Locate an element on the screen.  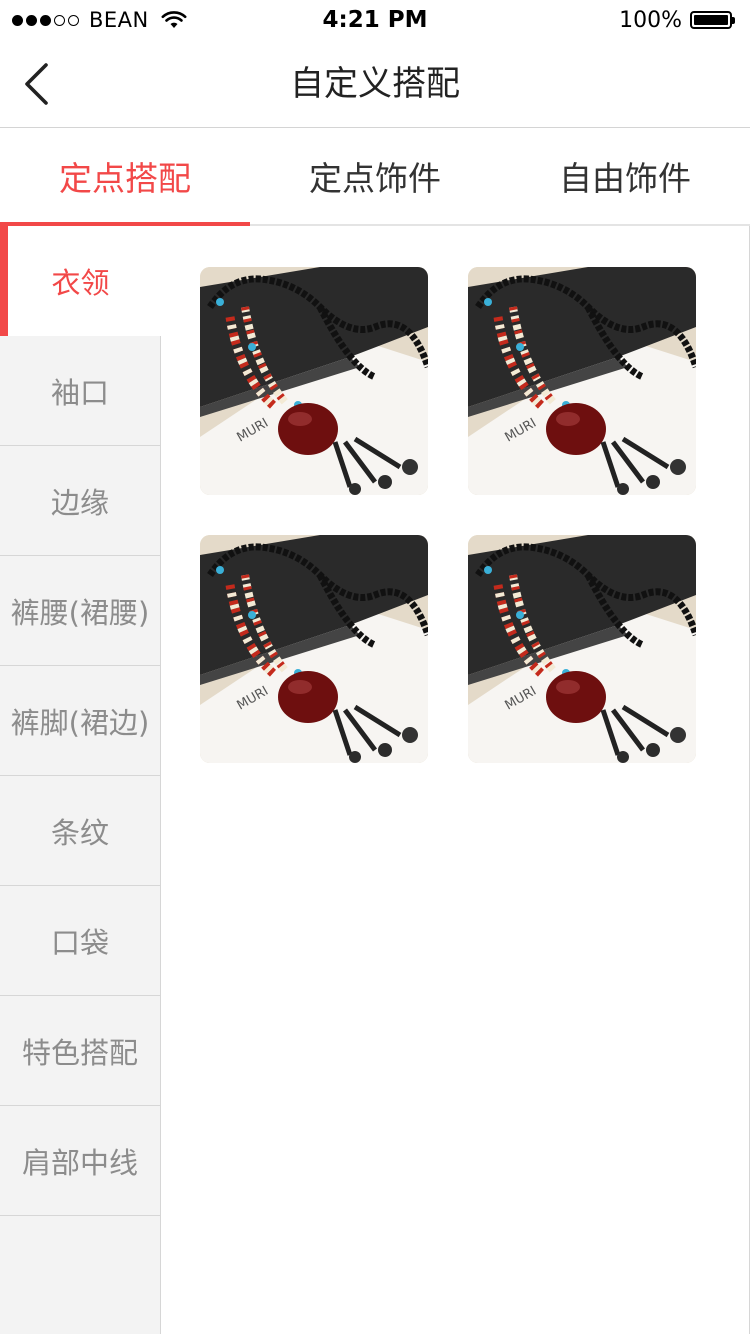
status-left: BEAN is located at coordinates (93, 20).